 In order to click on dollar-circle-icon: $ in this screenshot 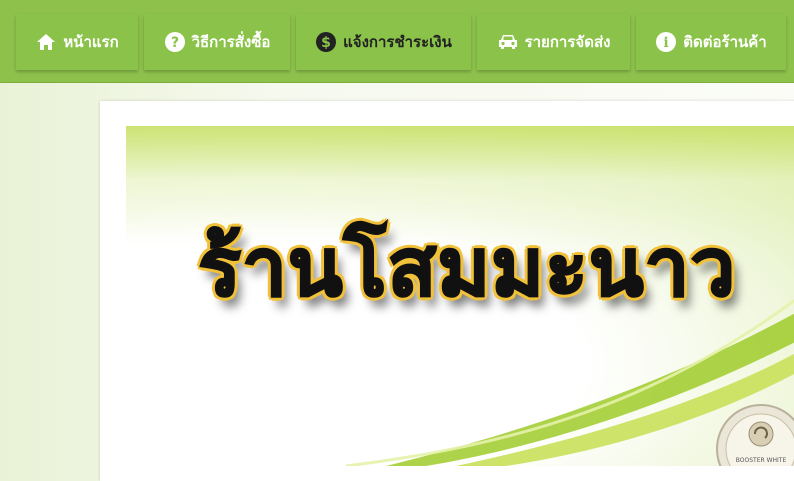, I will do `click(326, 42)`.